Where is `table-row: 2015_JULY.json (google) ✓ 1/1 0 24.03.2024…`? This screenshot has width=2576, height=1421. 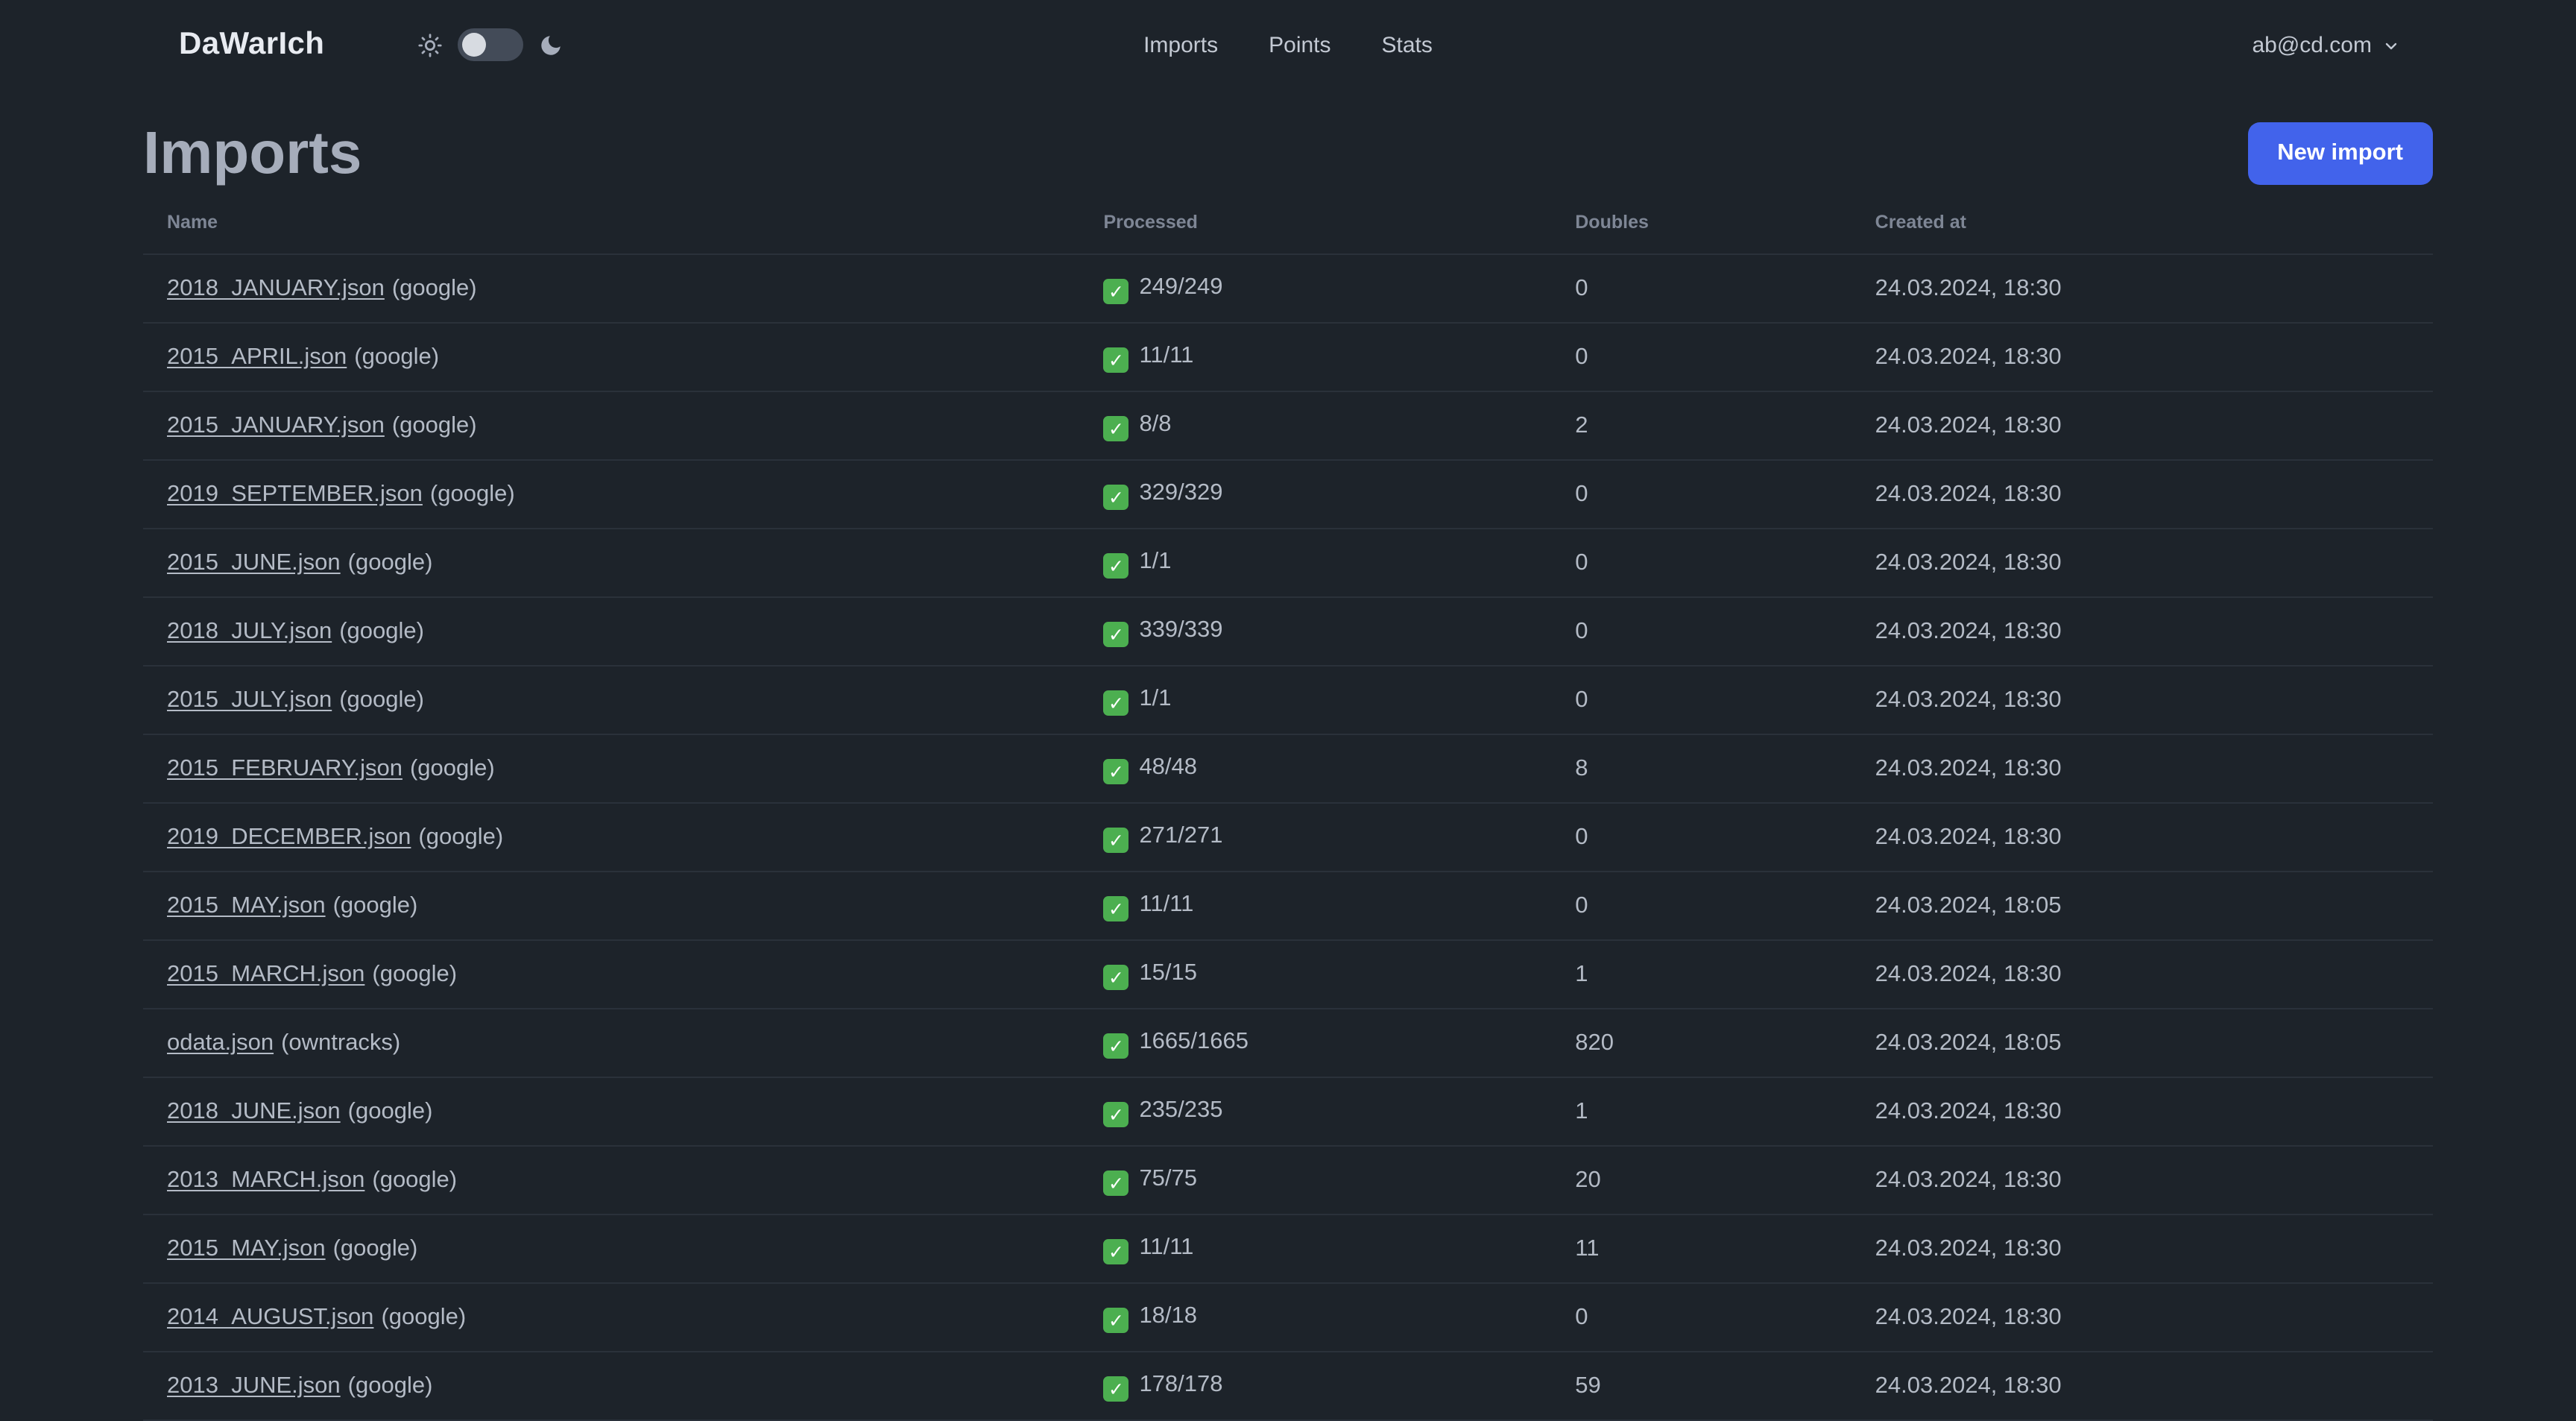
table-row: 2015_JULY.json (google) ✓ 1/1 0 24.03.2024… is located at coordinates (1288, 699).